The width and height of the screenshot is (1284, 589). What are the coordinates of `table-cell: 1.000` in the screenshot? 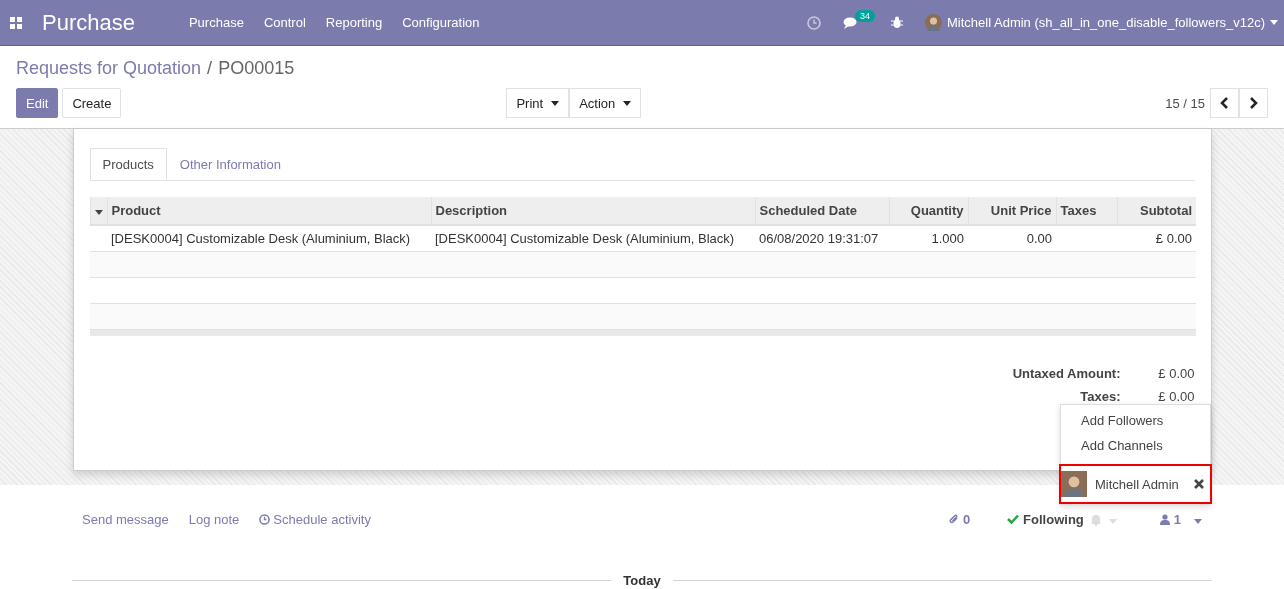 It's located at (928, 238).